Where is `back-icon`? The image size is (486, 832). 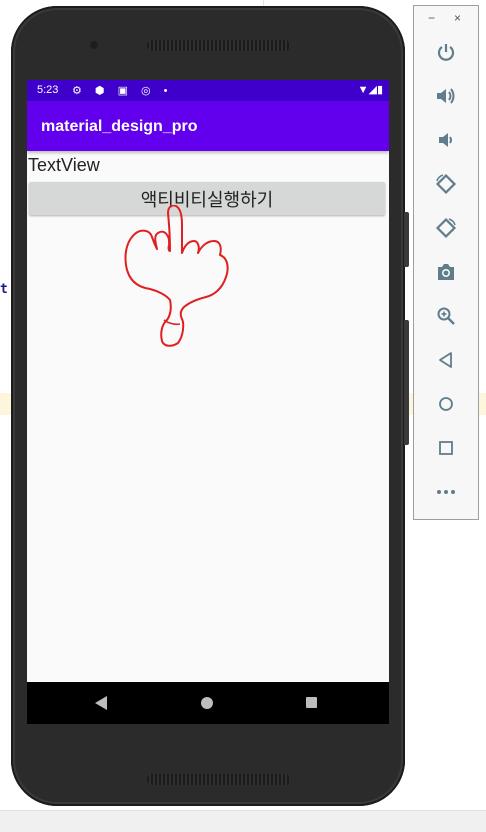
back-icon is located at coordinates (446, 360).